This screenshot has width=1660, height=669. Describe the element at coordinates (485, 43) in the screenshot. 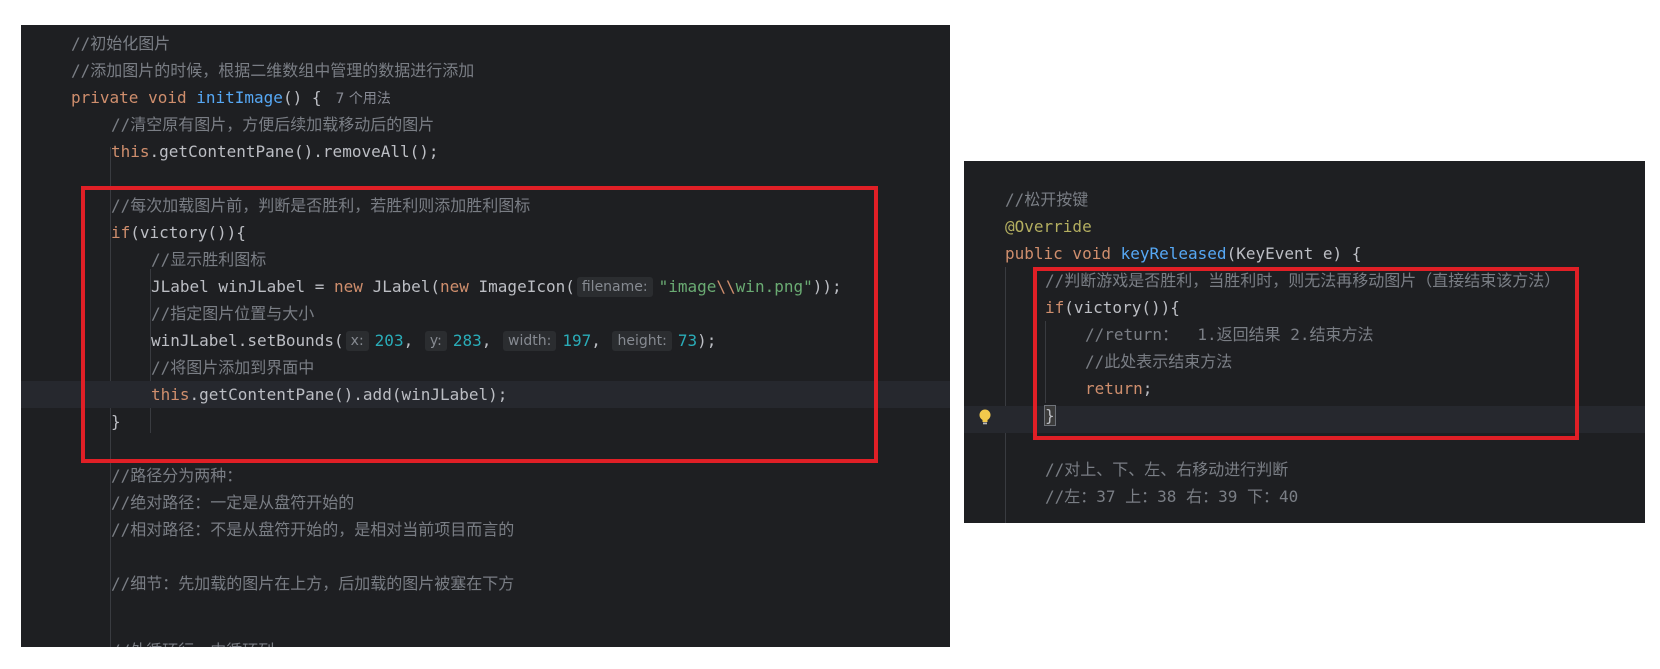

I see `code-line: //初始化图片` at that location.